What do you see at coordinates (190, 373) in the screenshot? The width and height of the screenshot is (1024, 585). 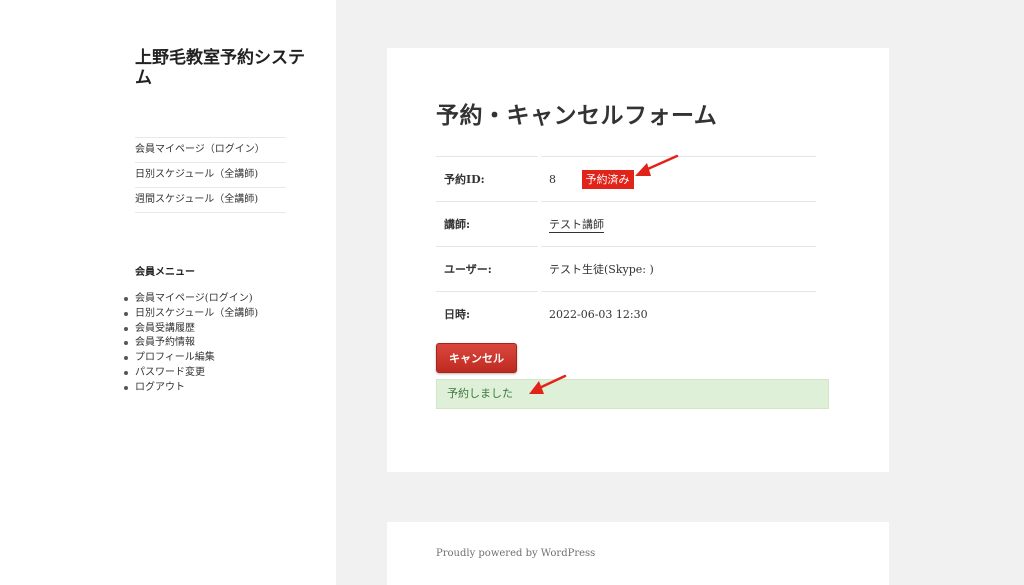 I see `menu-item-password-change: パスワード変更` at bounding box center [190, 373].